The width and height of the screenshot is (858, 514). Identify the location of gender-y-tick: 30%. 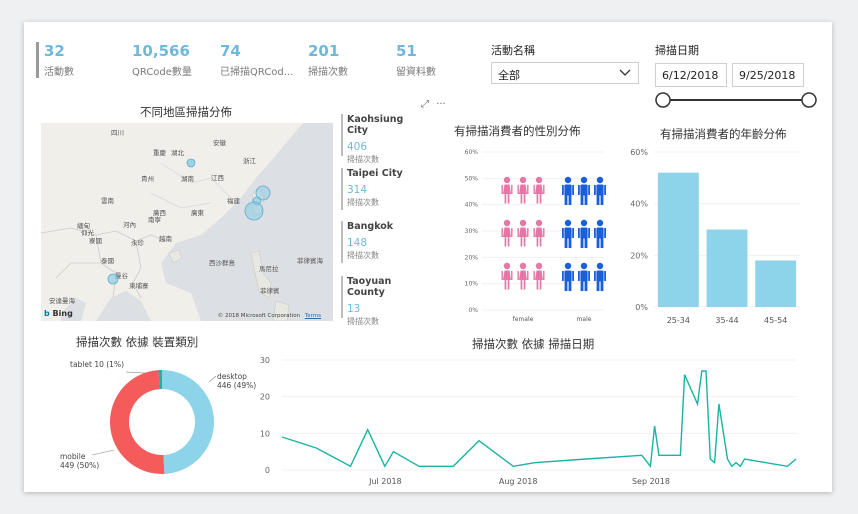
(472, 231).